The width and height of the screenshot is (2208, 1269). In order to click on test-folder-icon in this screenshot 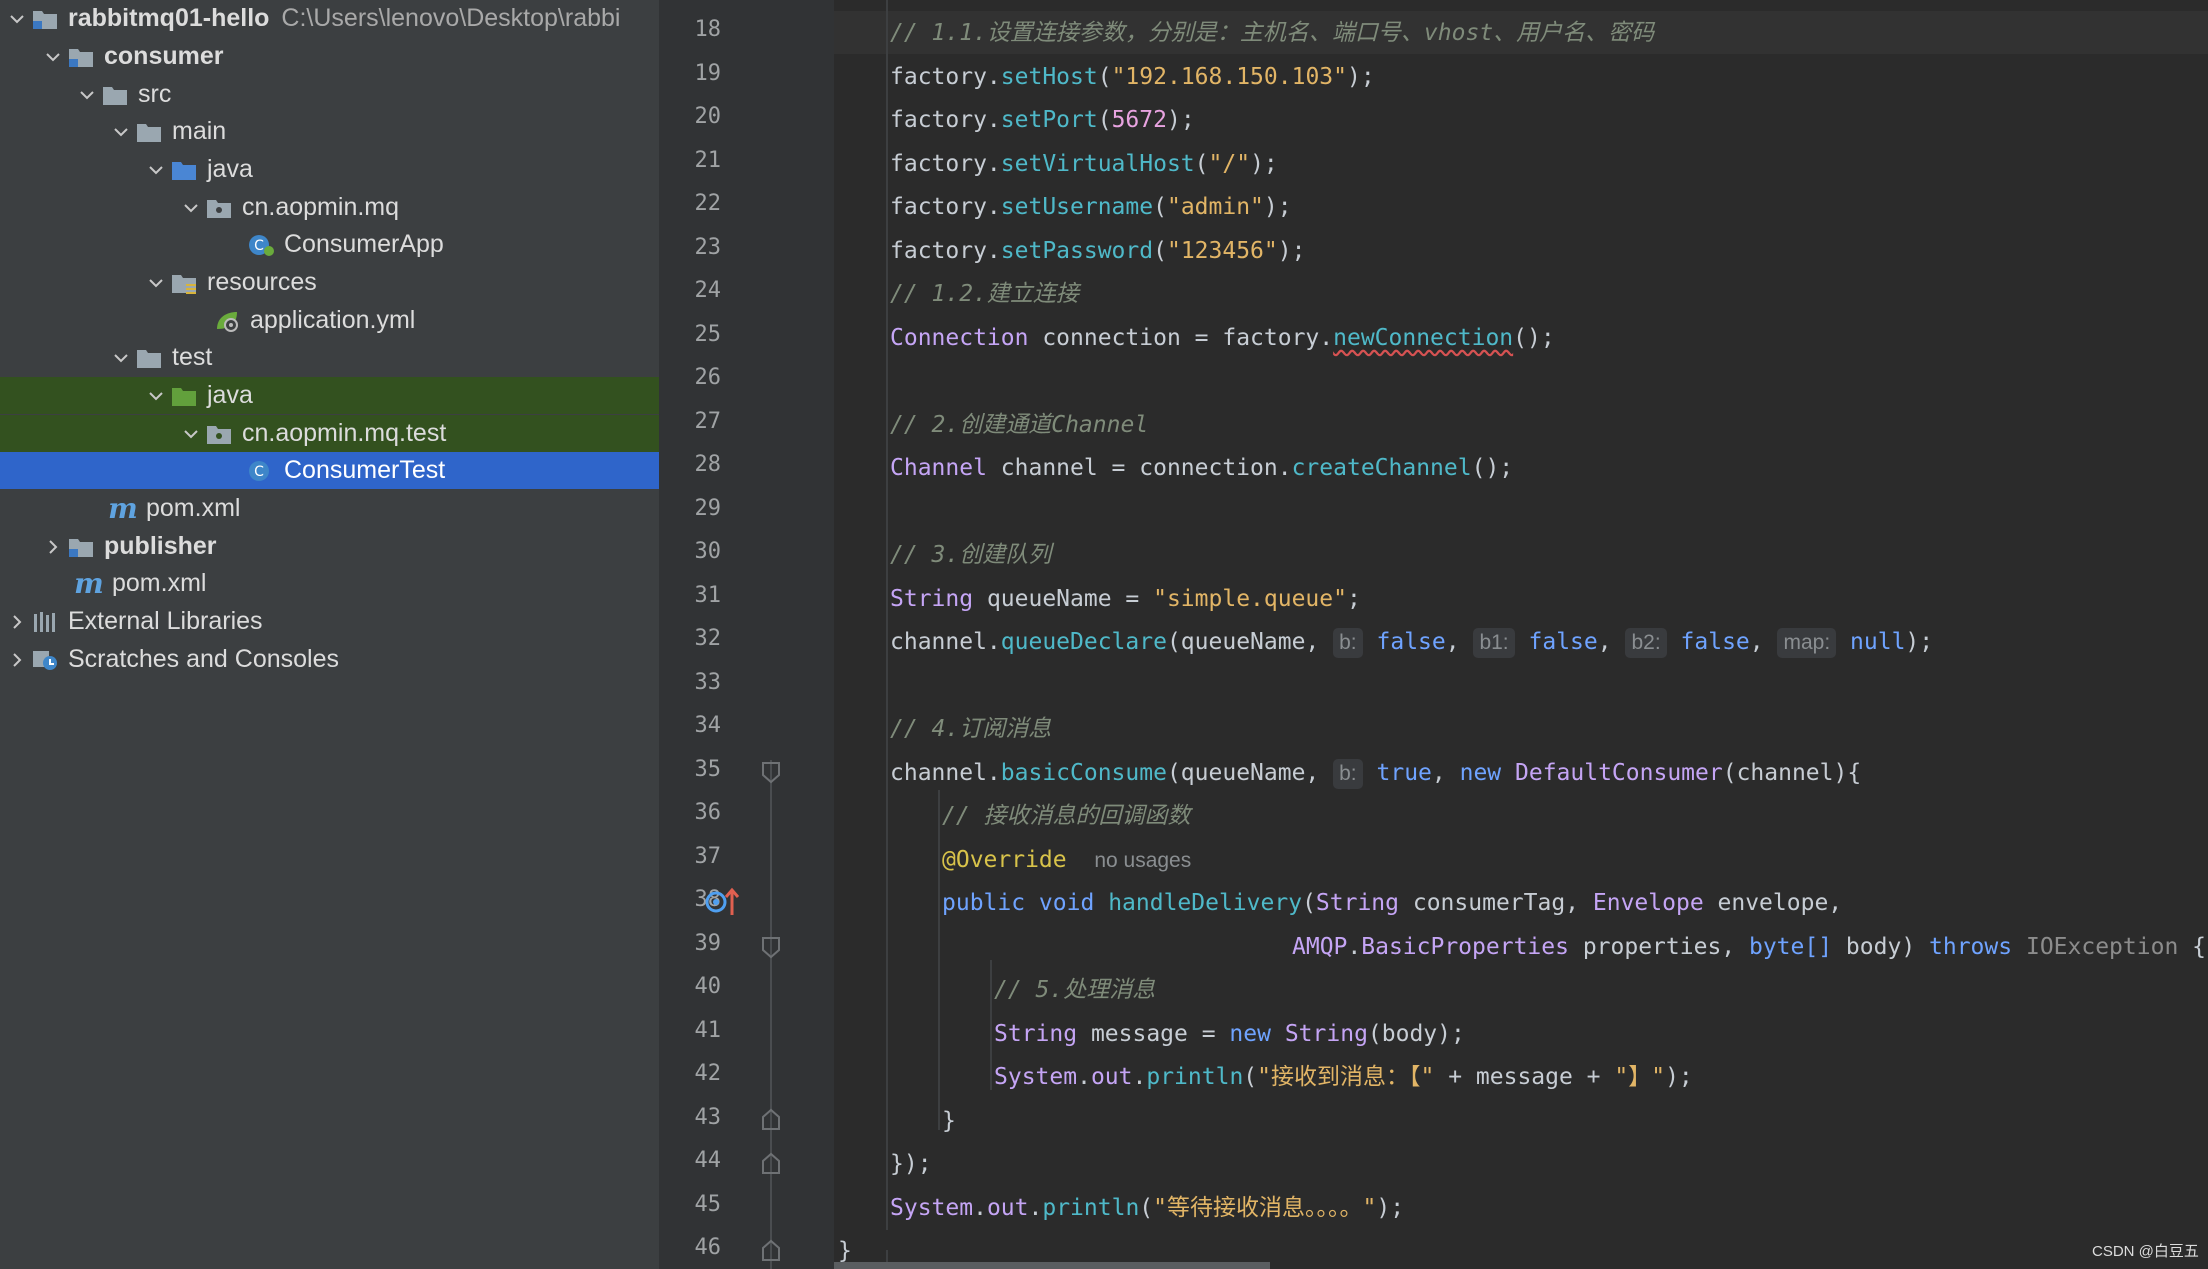, I will do `click(184, 396)`.